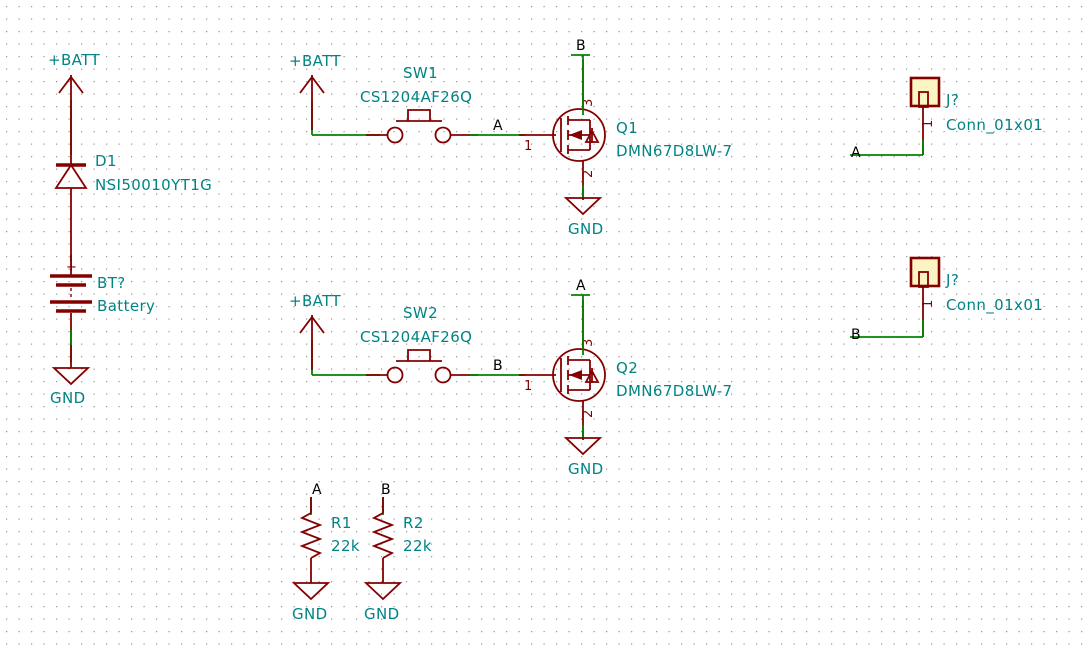 Image resolution: width=1092 pixels, height=648 pixels. I want to click on branch-pulldown-resistors: A R1 22k GND B R2 22k GND, so click(361, 552).